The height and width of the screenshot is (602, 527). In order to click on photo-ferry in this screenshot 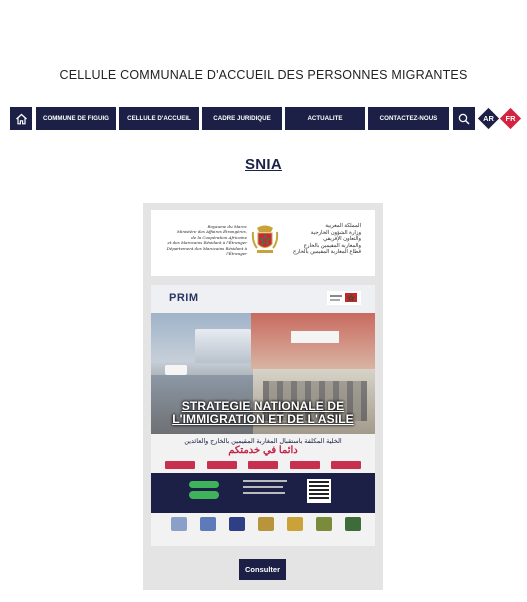, I will do `click(223, 346)`.